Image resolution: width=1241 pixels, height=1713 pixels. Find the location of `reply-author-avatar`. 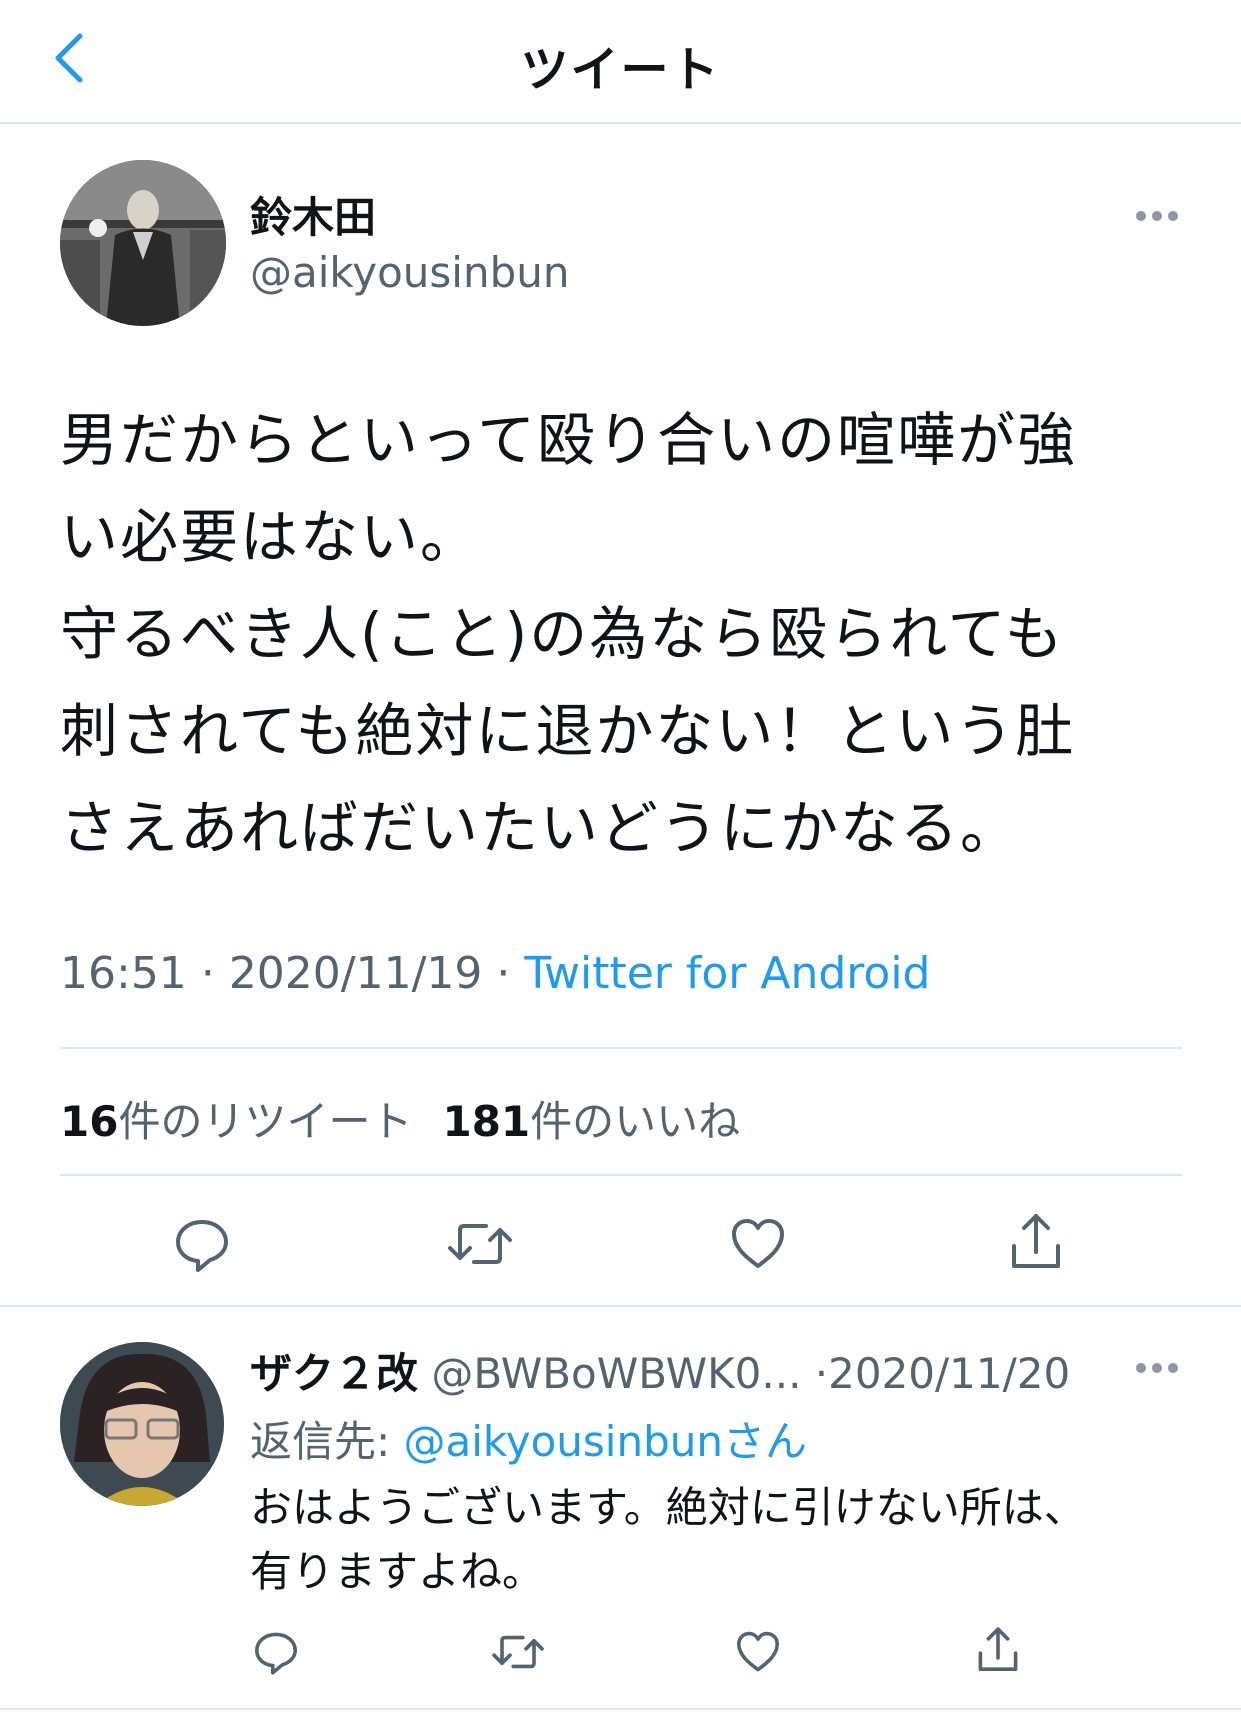

reply-author-avatar is located at coordinates (142, 1424).